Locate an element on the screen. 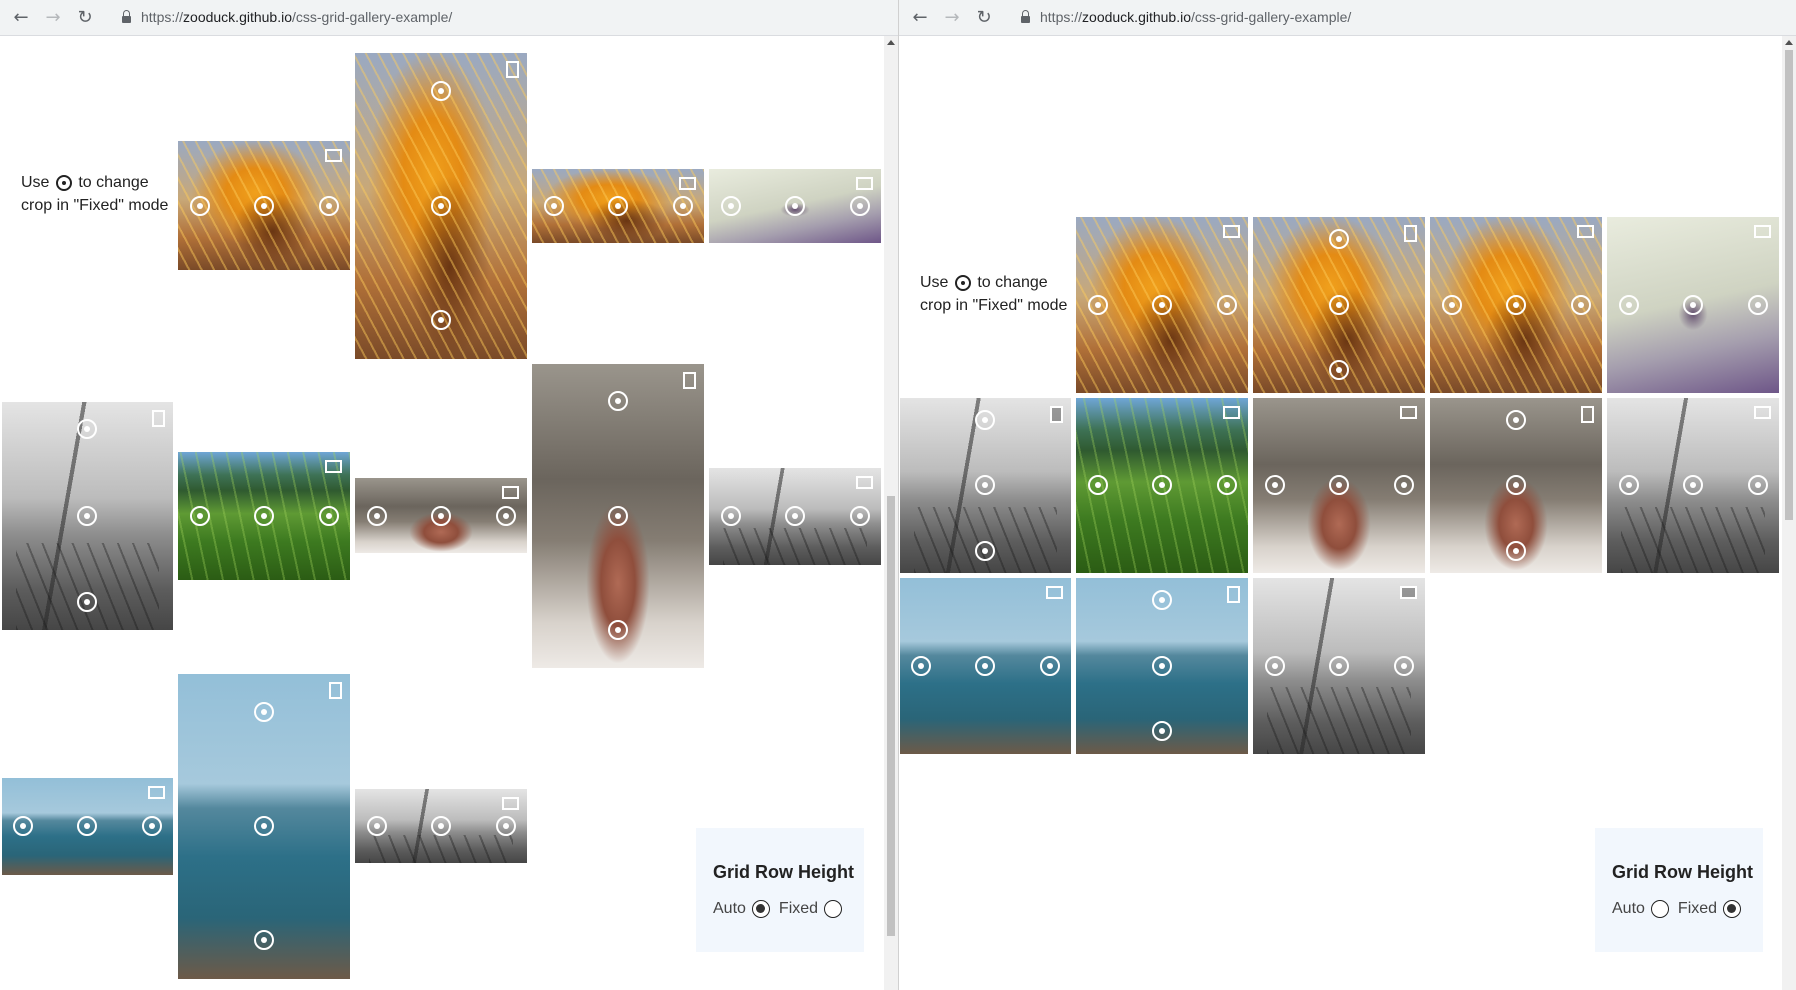 The height and width of the screenshot is (990, 1796). scrollbar is located at coordinates (891, 513).